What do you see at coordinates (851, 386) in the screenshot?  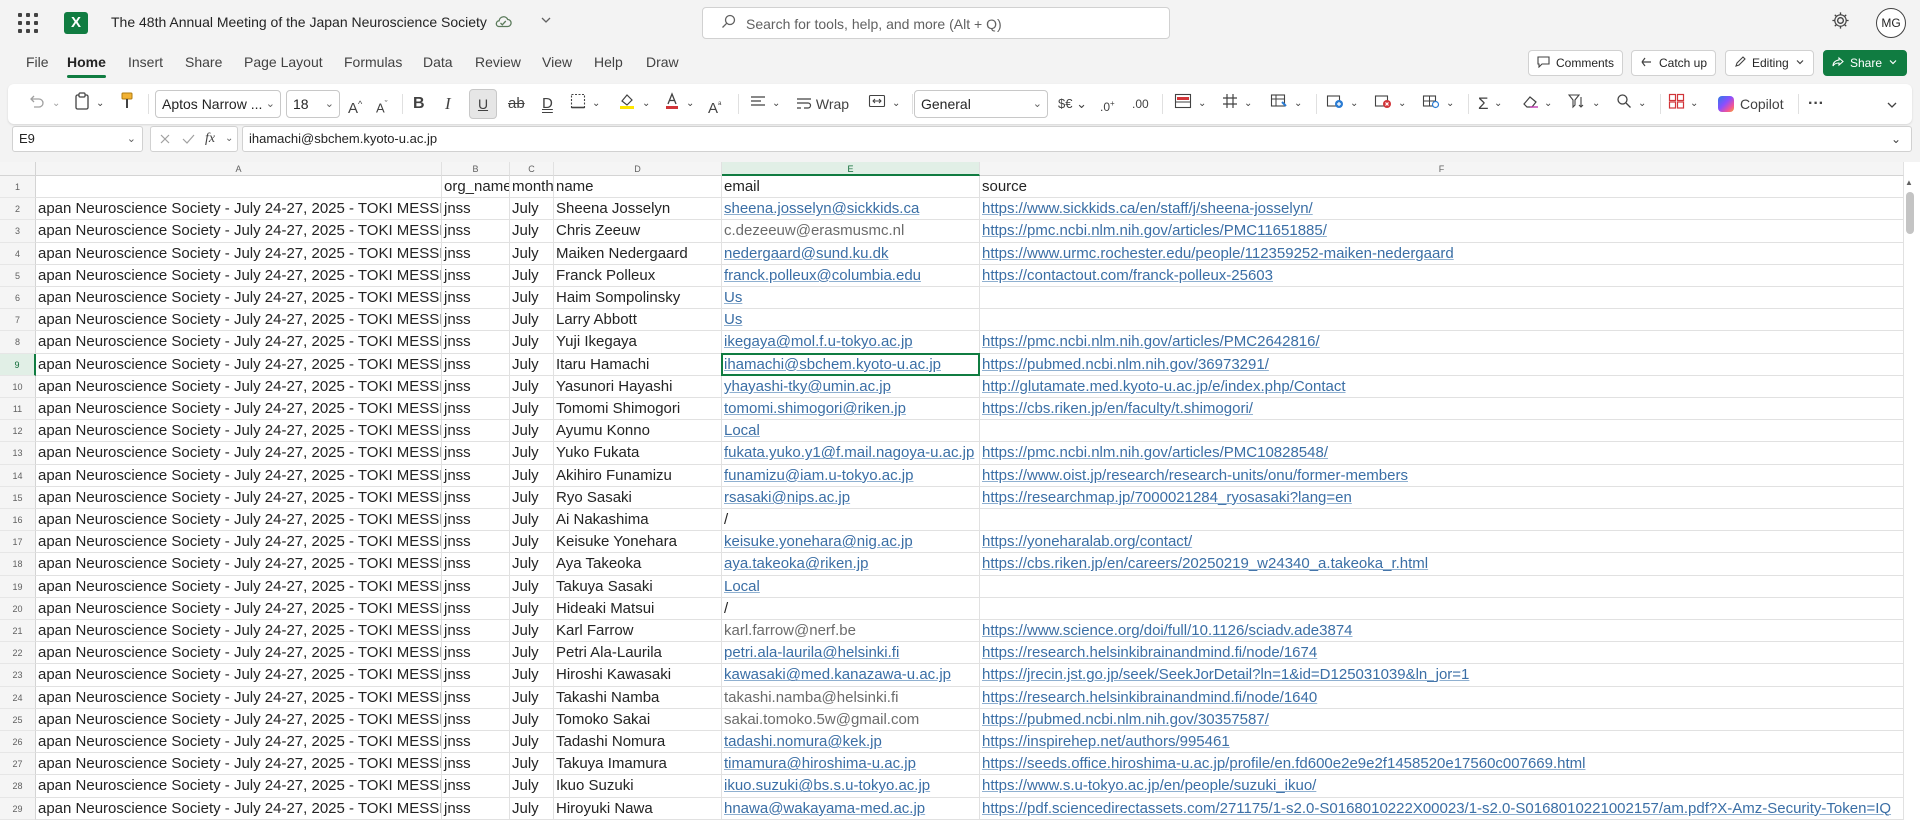 I see `email-cell: yhayashi-tky@umin.ac.jp` at bounding box center [851, 386].